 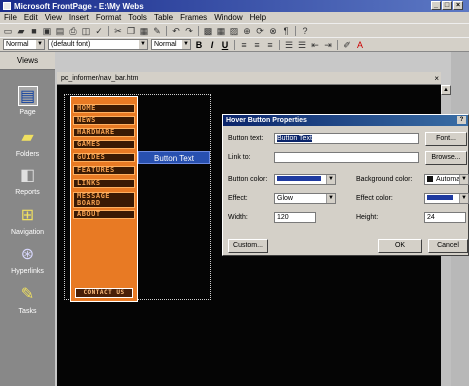 What do you see at coordinates (144, 31) in the screenshot?
I see `paste-icon: ▦` at bounding box center [144, 31].